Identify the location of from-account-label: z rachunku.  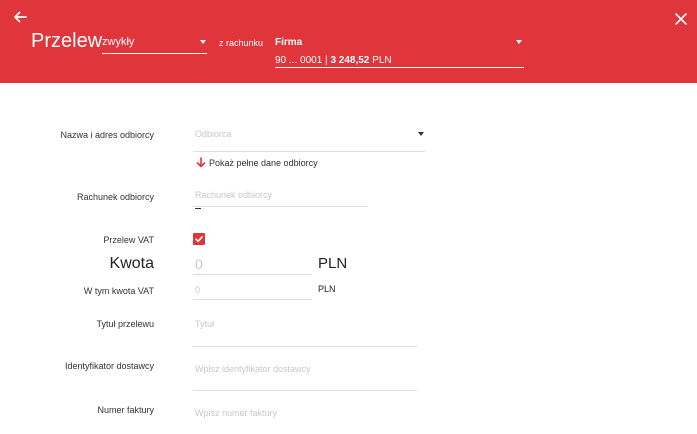
(241, 43).